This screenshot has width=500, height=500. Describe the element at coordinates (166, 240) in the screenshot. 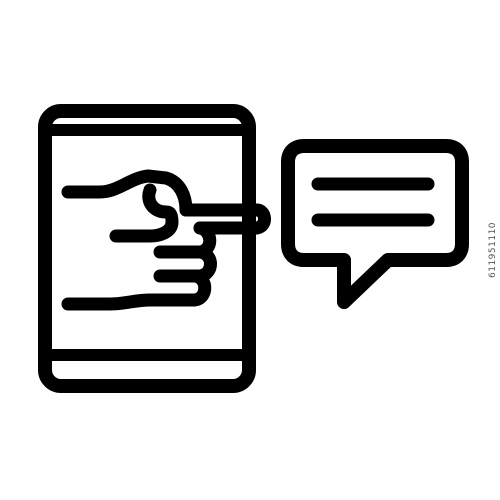

I see `pointing-hand-icon` at that location.